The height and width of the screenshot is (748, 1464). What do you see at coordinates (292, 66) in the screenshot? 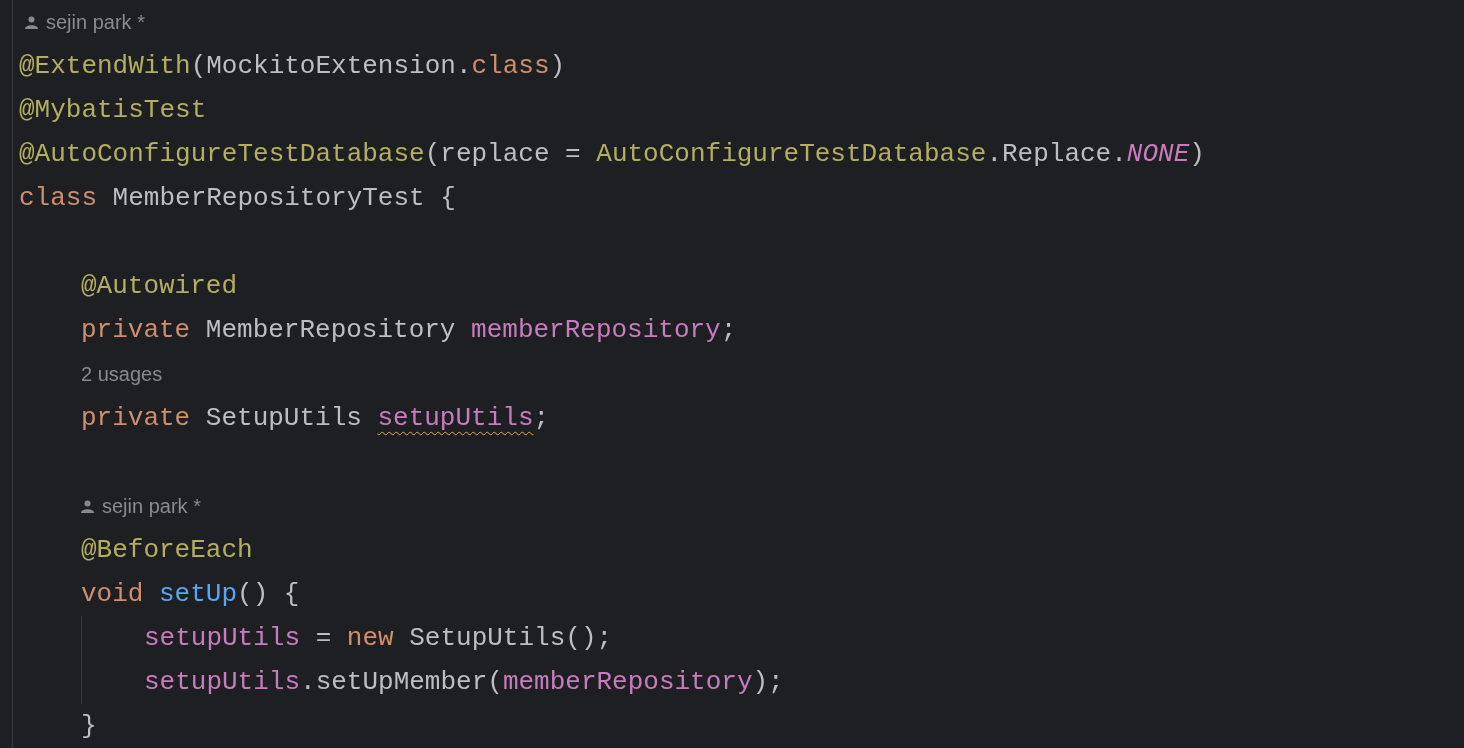
I see `code-line: @ExtendWith(MockitoExtension.class)` at bounding box center [292, 66].